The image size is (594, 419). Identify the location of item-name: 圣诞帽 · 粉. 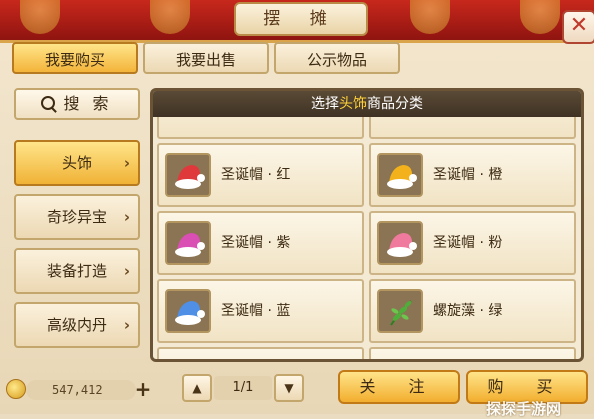
(468, 243).